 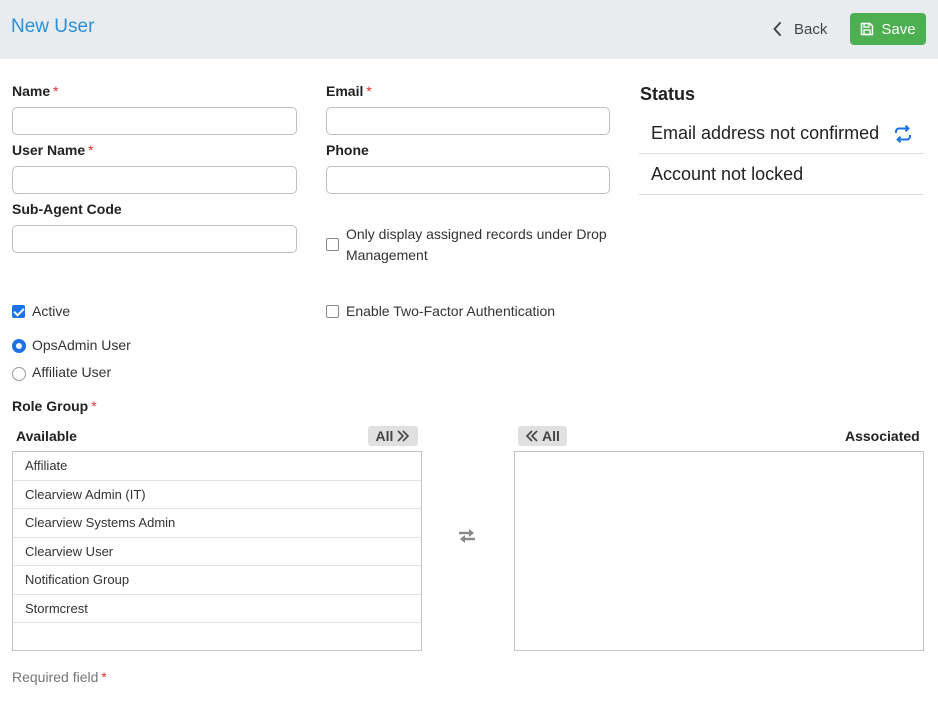 I want to click on add-all-label: All, so click(x=384, y=436).